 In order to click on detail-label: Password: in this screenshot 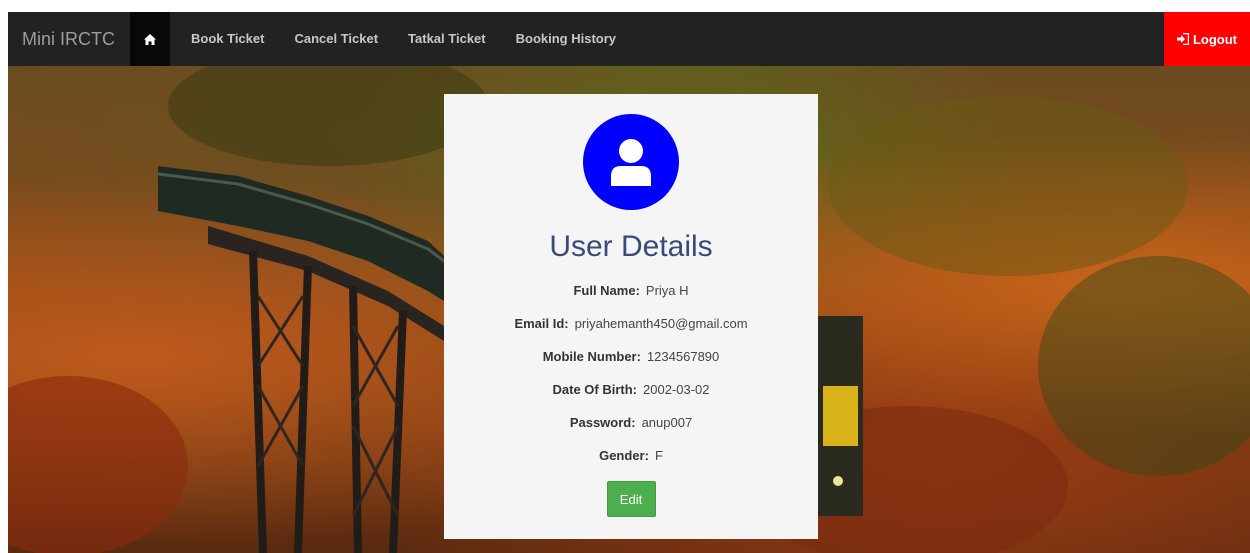, I will do `click(602, 422)`.